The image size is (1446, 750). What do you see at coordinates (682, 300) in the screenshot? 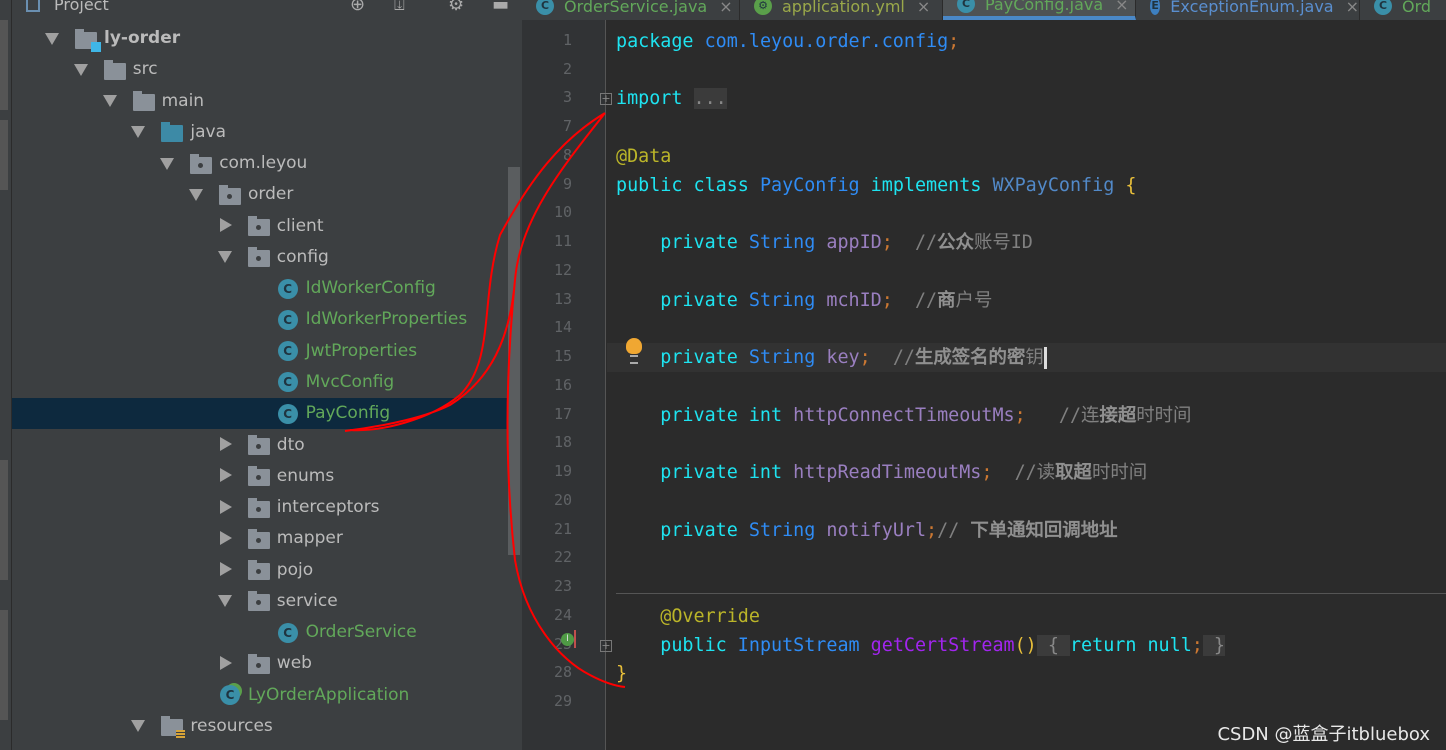
I see `code-token: private` at bounding box center [682, 300].